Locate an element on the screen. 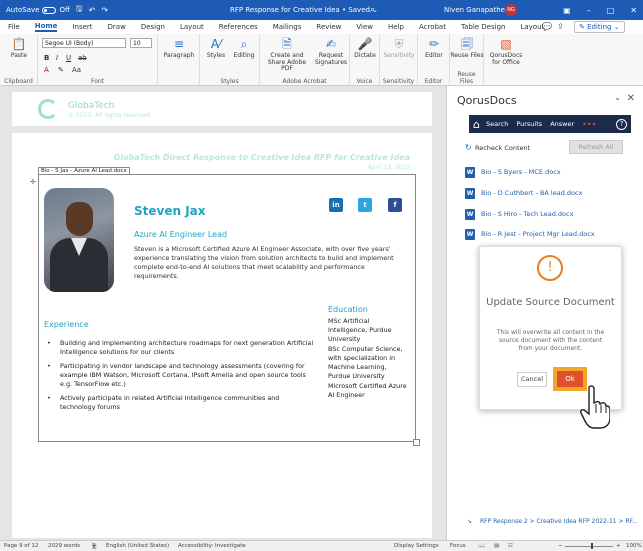 This screenshot has height=551, width=643. autosave-state: Off is located at coordinates (64, 10).